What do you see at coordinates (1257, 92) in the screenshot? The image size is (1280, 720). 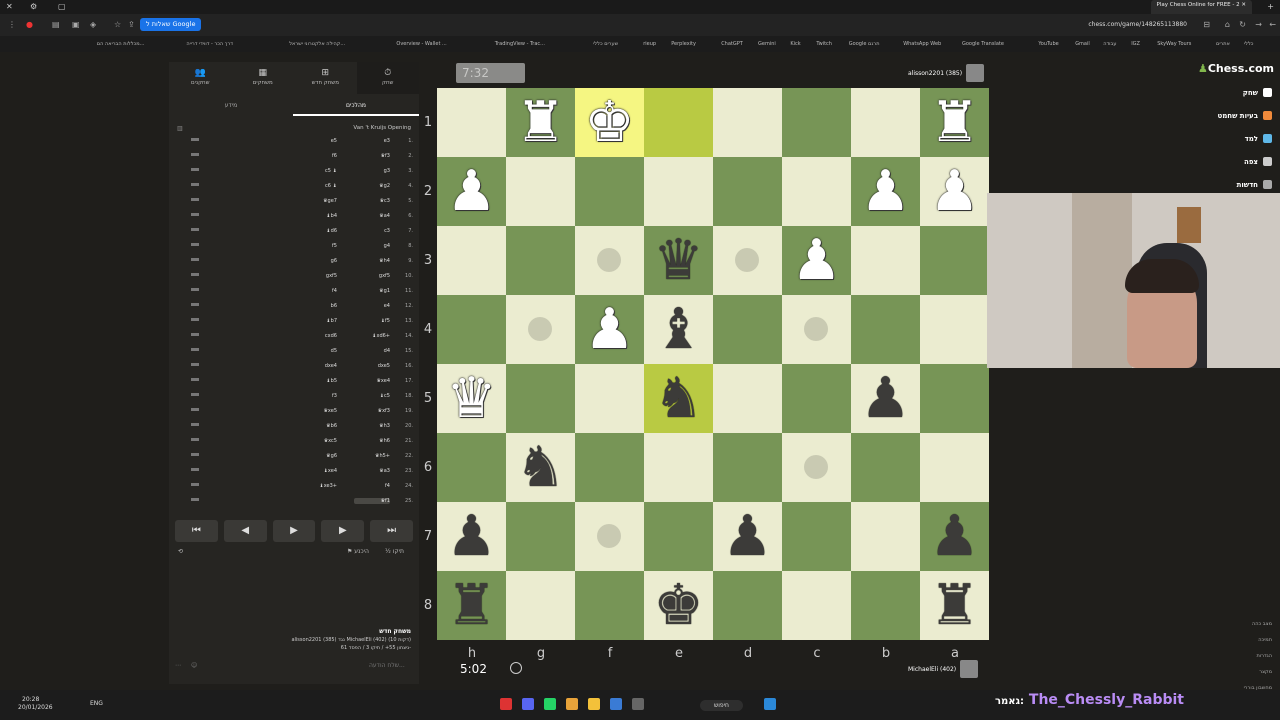 I see `nav-item: שחק` at bounding box center [1257, 92].